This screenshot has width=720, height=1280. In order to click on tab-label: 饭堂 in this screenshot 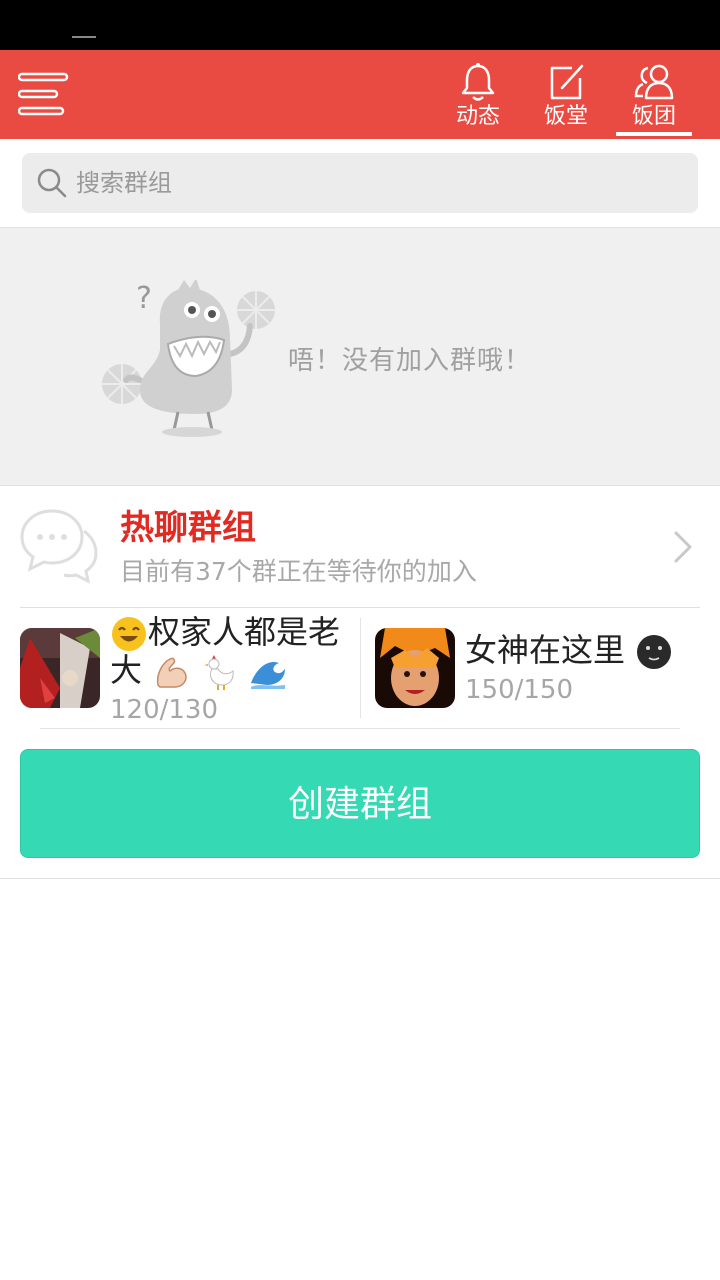, I will do `click(565, 116)`.